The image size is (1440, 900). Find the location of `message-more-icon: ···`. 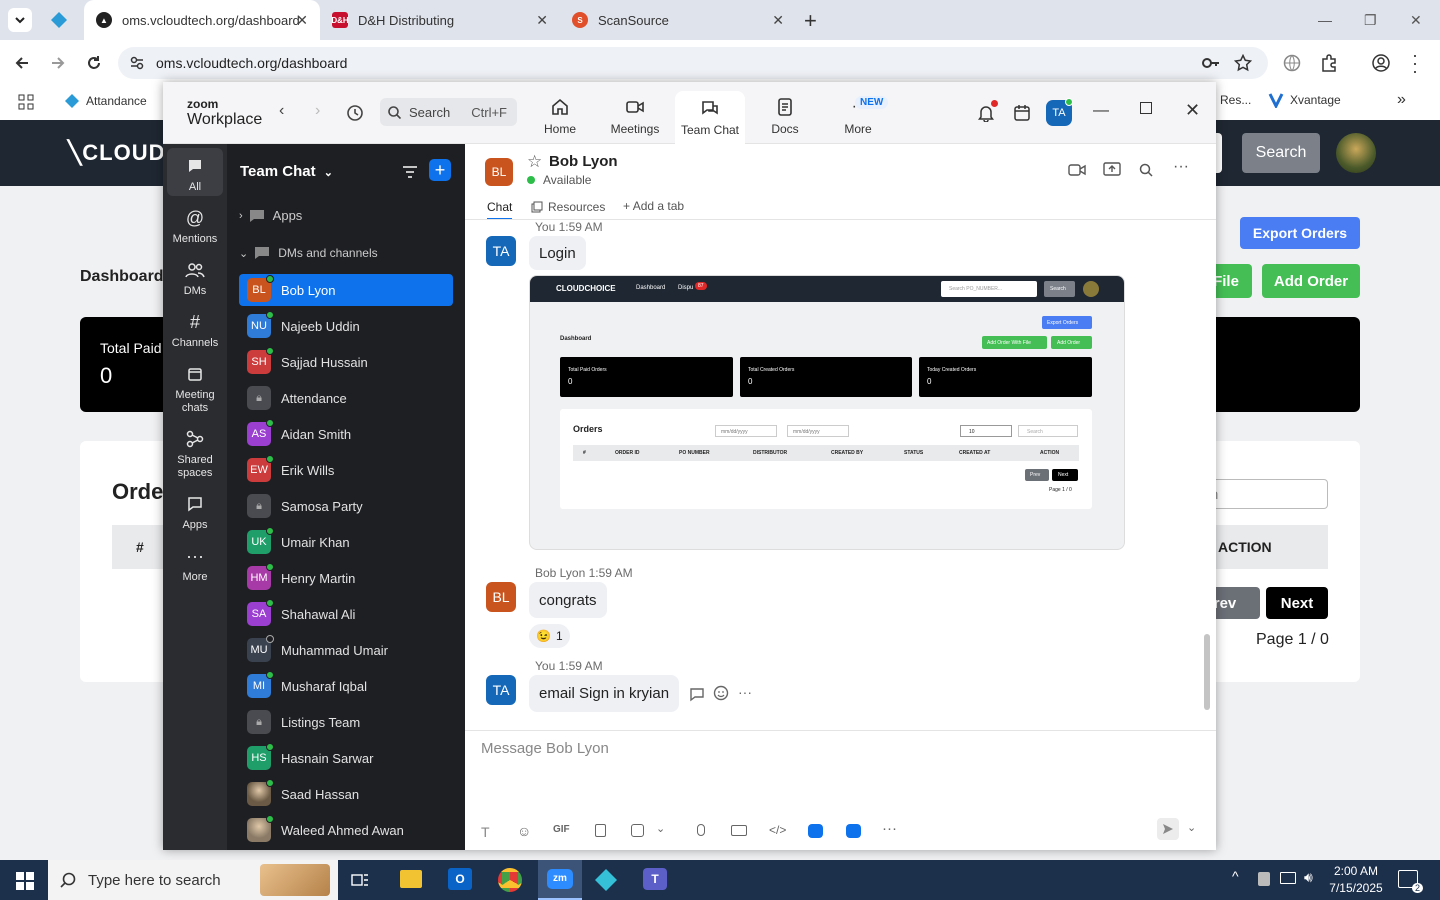

message-more-icon: ··· is located at coordinates (745, 692).